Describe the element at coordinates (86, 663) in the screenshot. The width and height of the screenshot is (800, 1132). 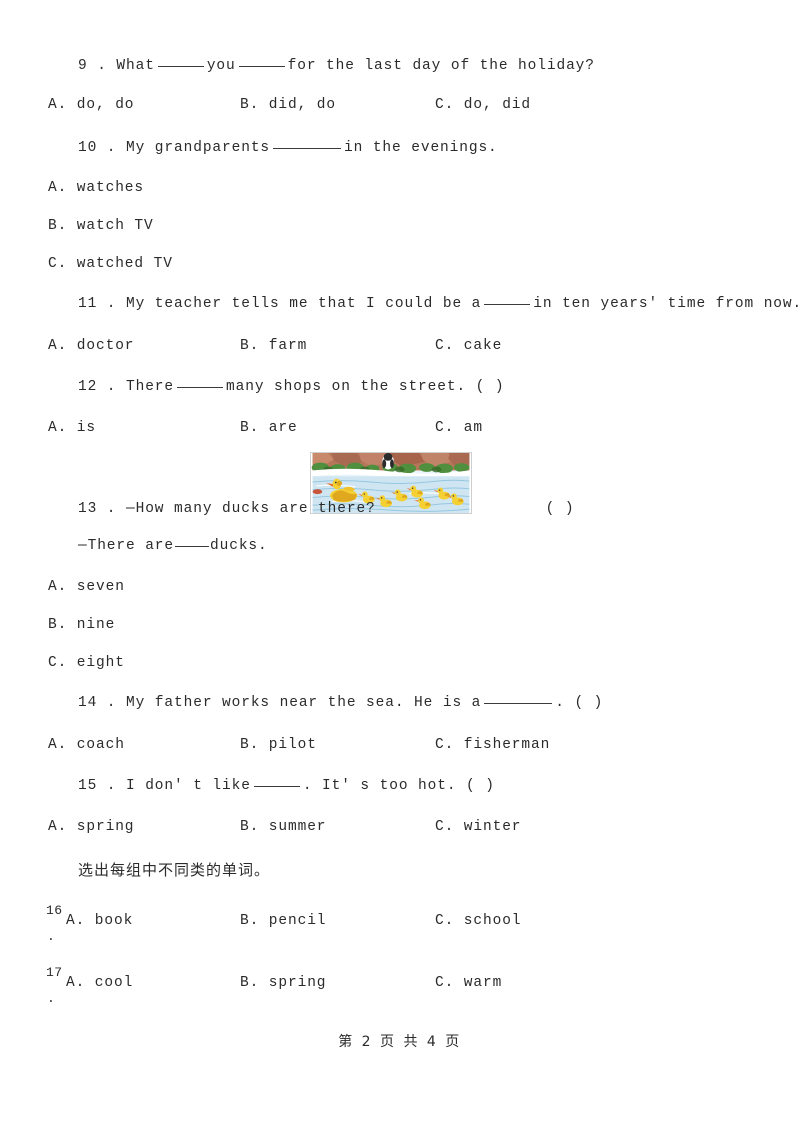
I see `question-13-option-c: C. eight` at that location.